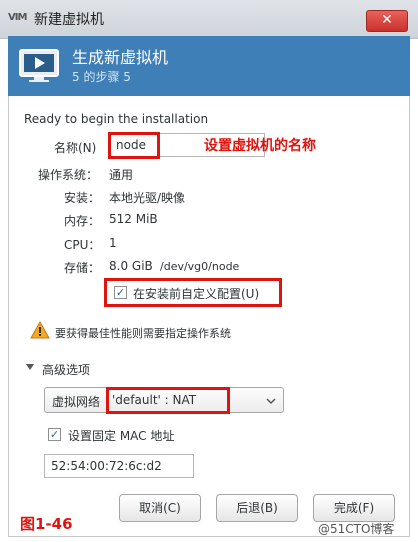  Describe the element at coordinates (154, 400) in the screenshot. I see `network-value: 'default' : NAT` at that location.